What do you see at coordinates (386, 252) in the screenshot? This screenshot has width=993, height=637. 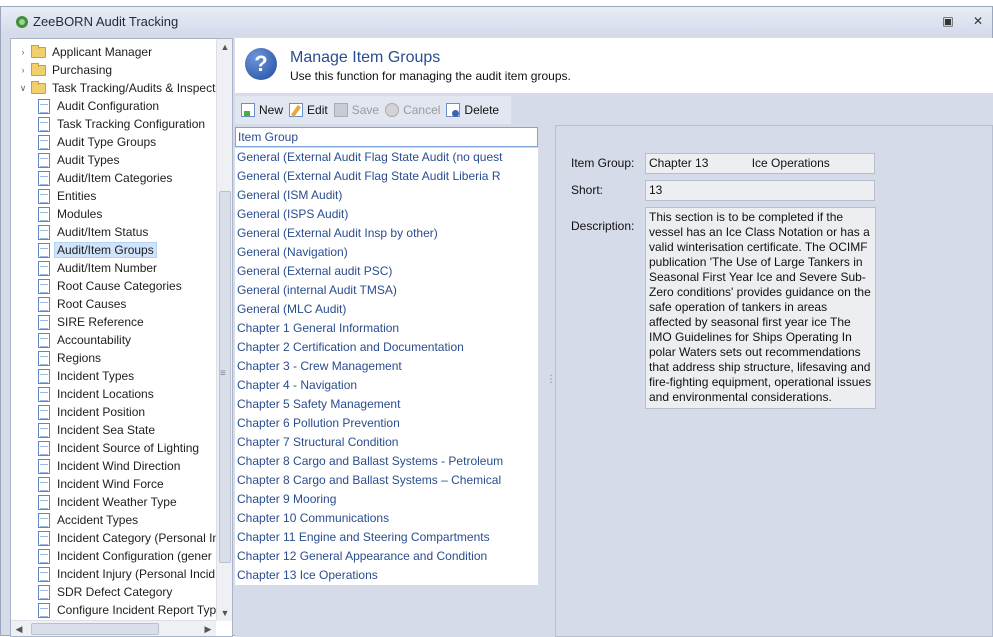 I see `table-row: General (Navigation)` at bounding box center [386, 252].